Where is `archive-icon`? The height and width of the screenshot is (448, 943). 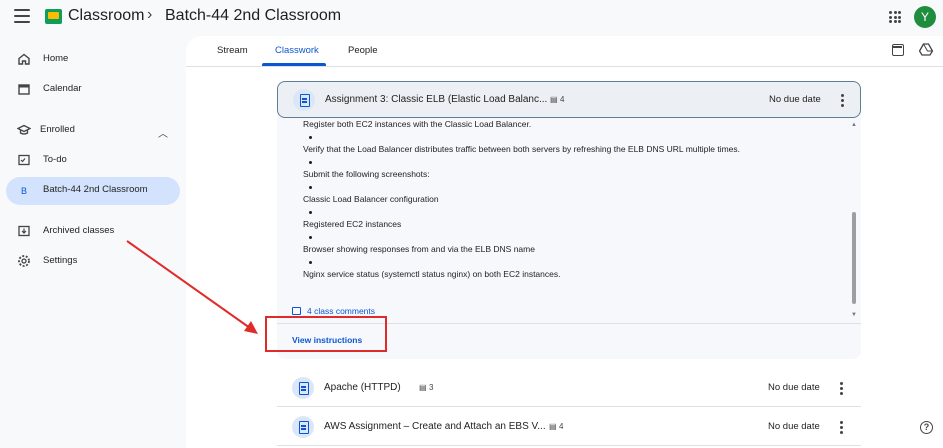
archive-icon is located at coordinates (24, 231).